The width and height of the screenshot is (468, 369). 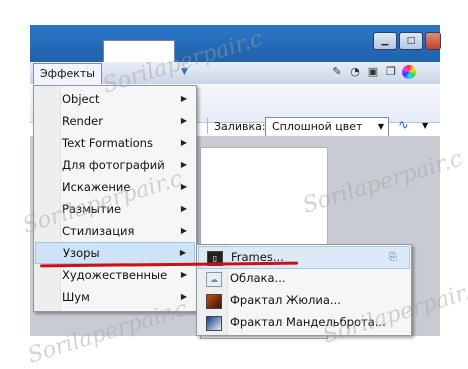 I want to click on menu-item-label: Искажение, so click(x=96, y=187).